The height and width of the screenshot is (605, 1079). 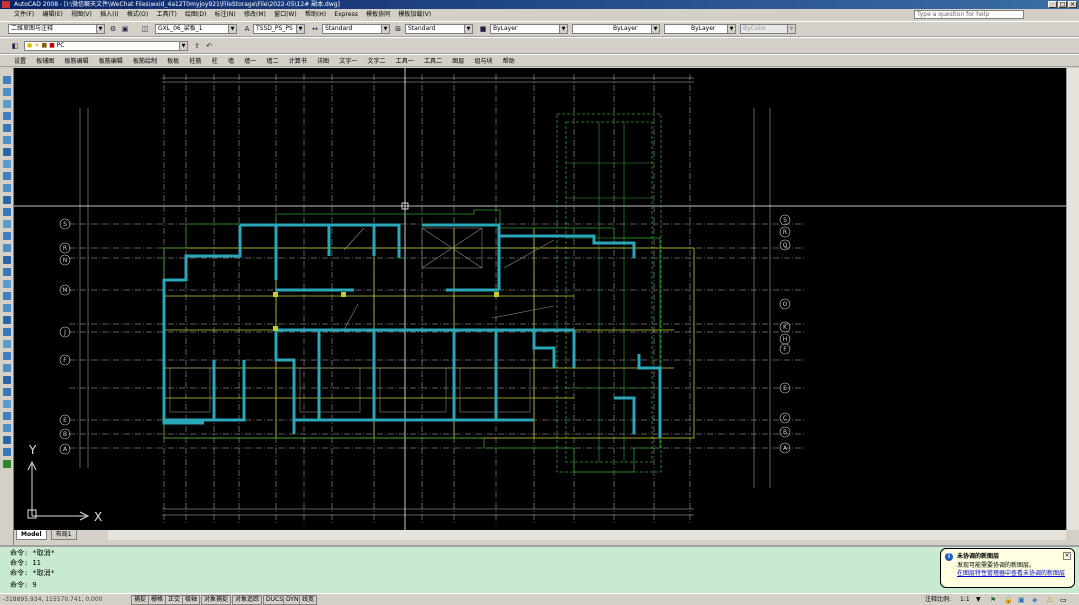 I want to click on tz-item: 计算书, so click(x=298, y=61).